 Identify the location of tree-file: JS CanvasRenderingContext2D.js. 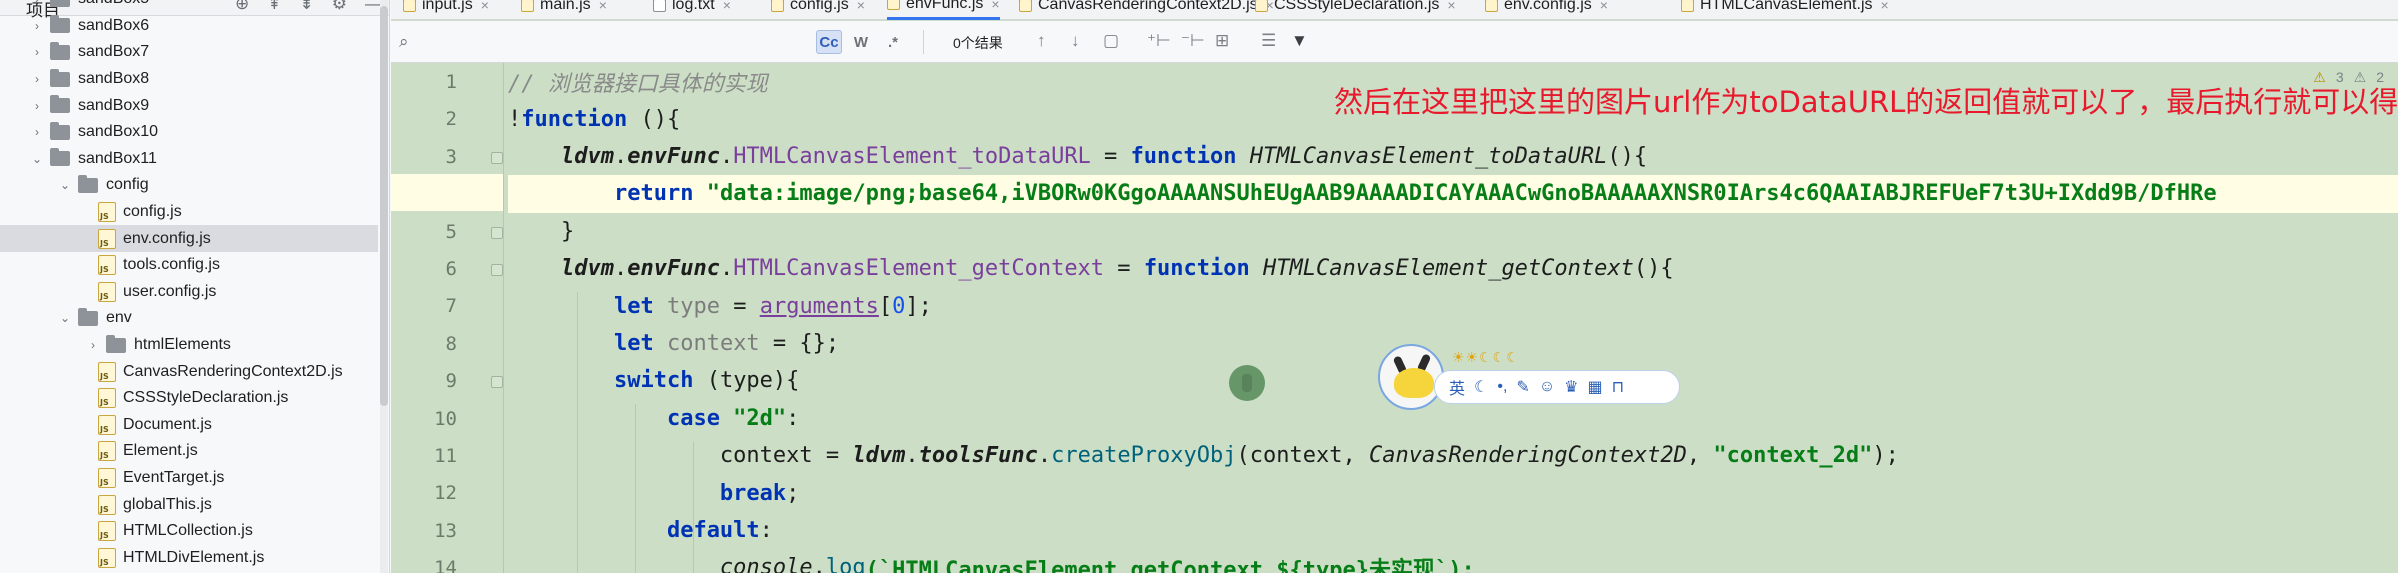
(189, 371).